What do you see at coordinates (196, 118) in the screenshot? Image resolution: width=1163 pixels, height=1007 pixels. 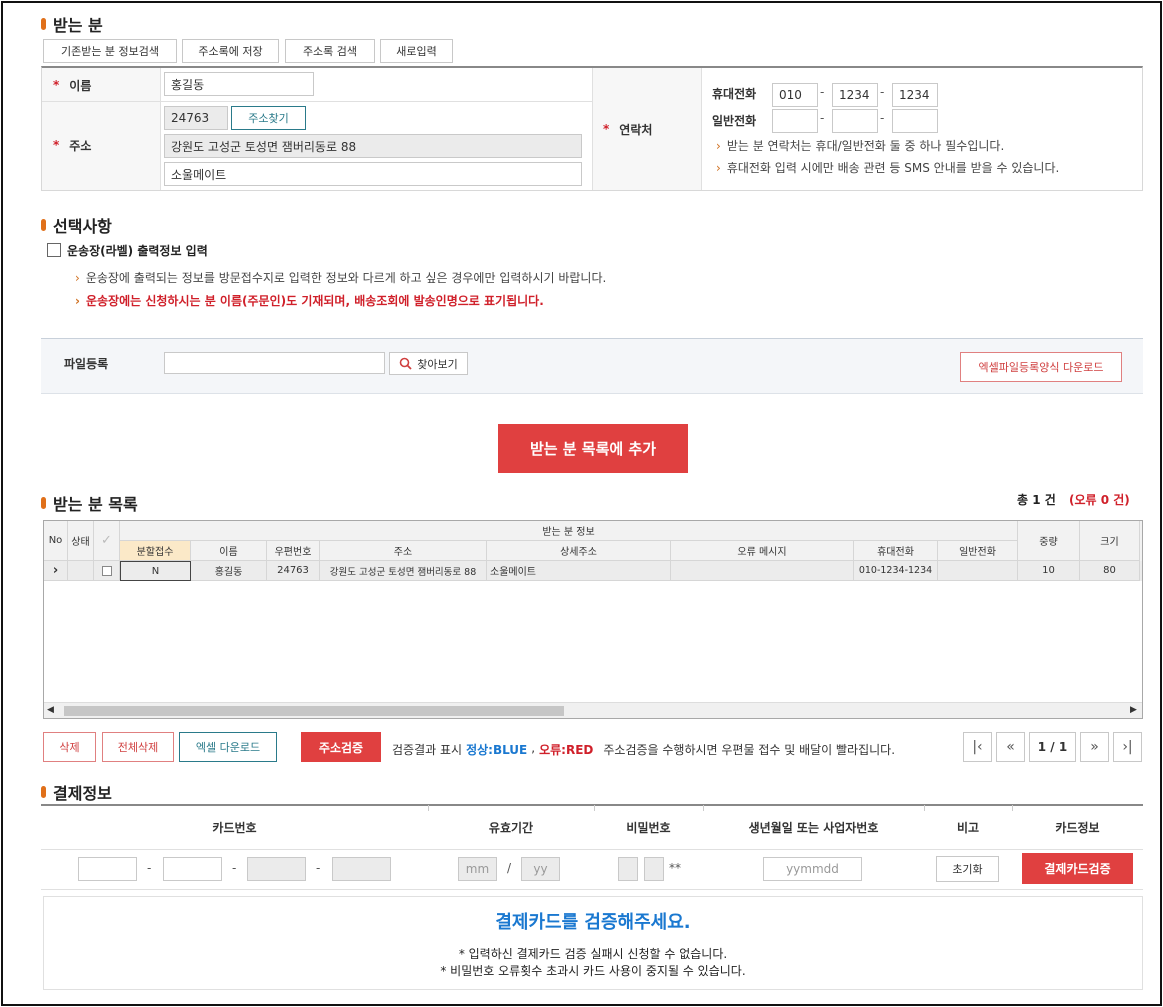 I see `postal-code-input: 24763` at bounding box center [196, 118].